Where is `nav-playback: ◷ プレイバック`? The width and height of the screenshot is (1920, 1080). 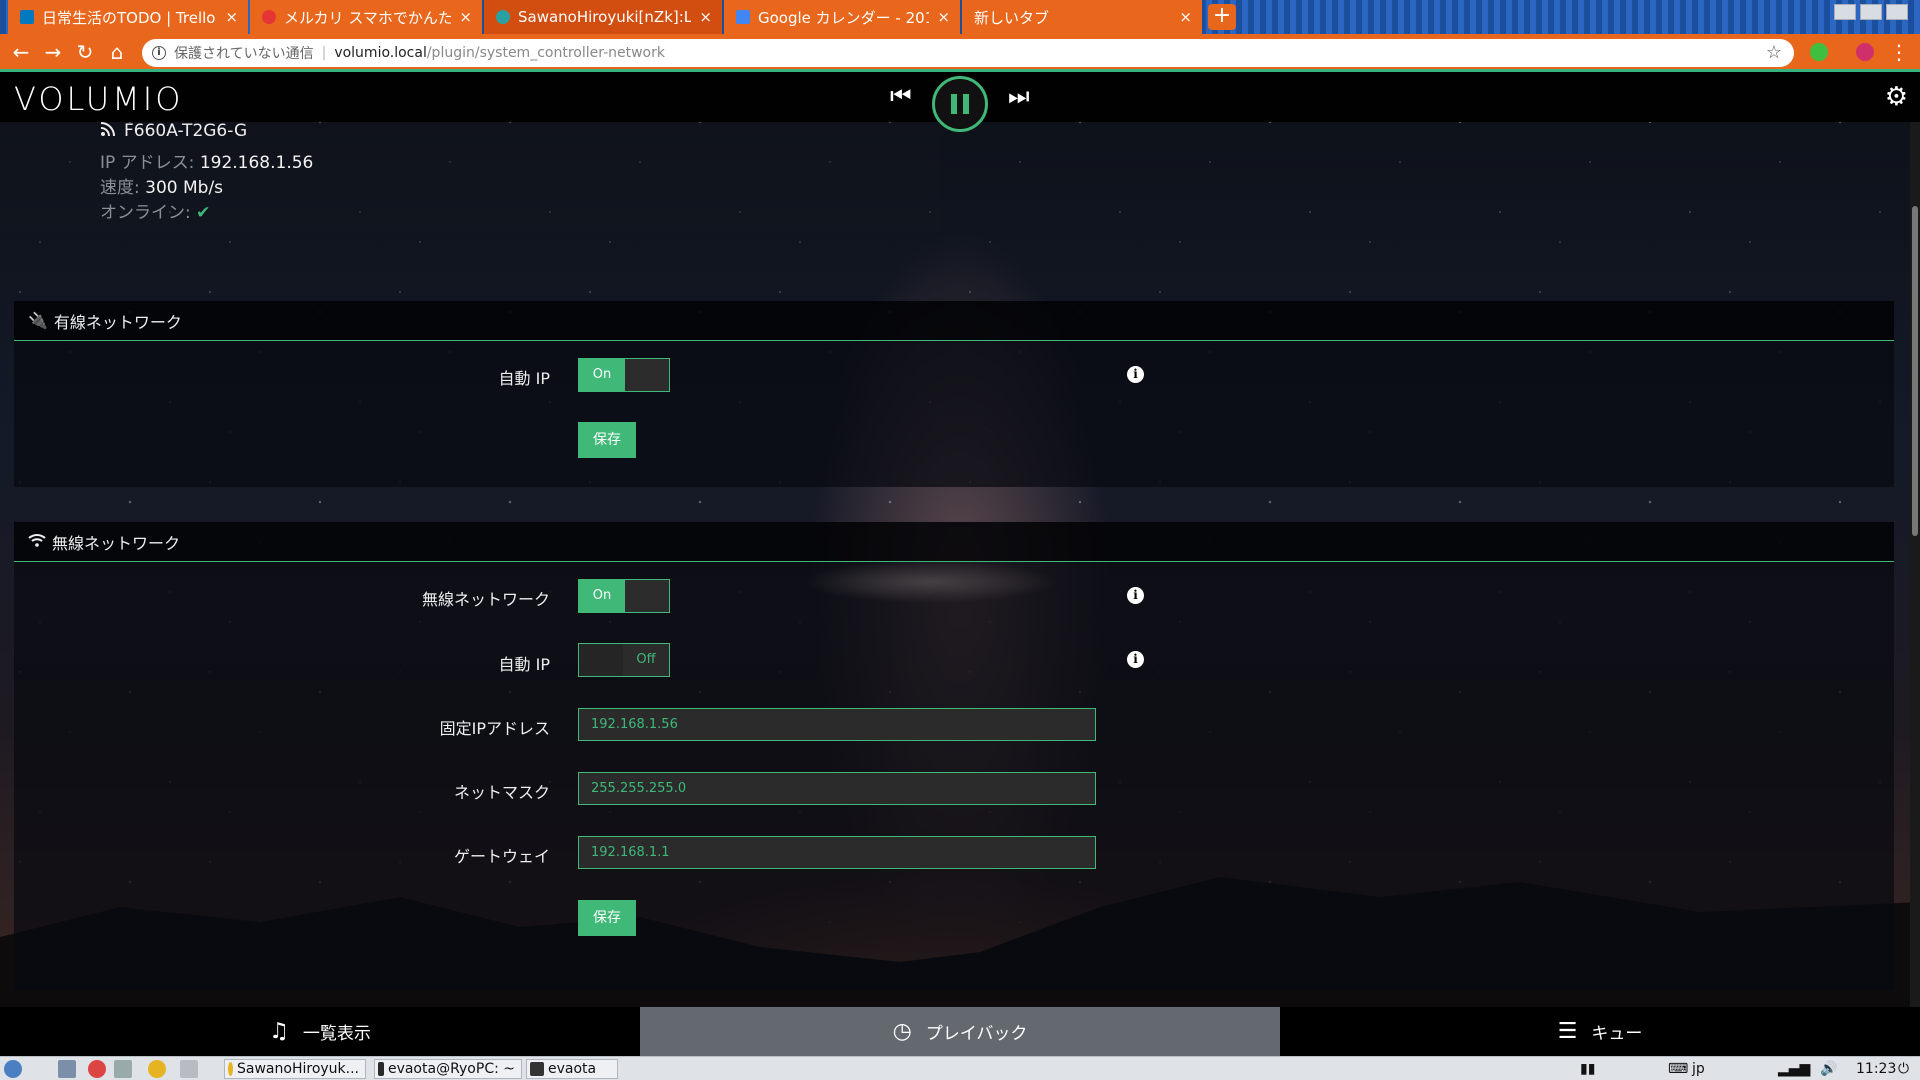 nav-playback: ◷ プレイバック is located at coordinates (960, 1031).